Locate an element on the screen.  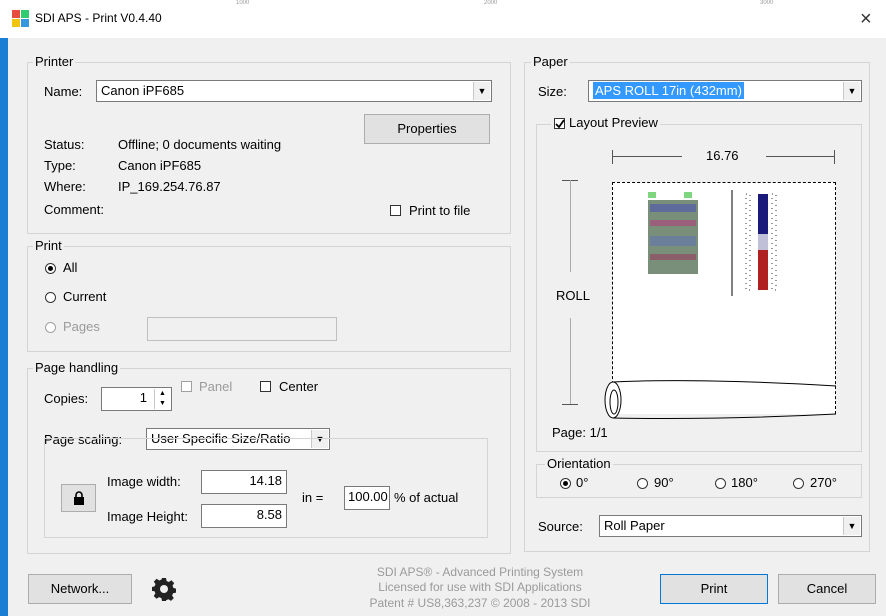
properties-button: Properties is located at coordinates (427, 129).